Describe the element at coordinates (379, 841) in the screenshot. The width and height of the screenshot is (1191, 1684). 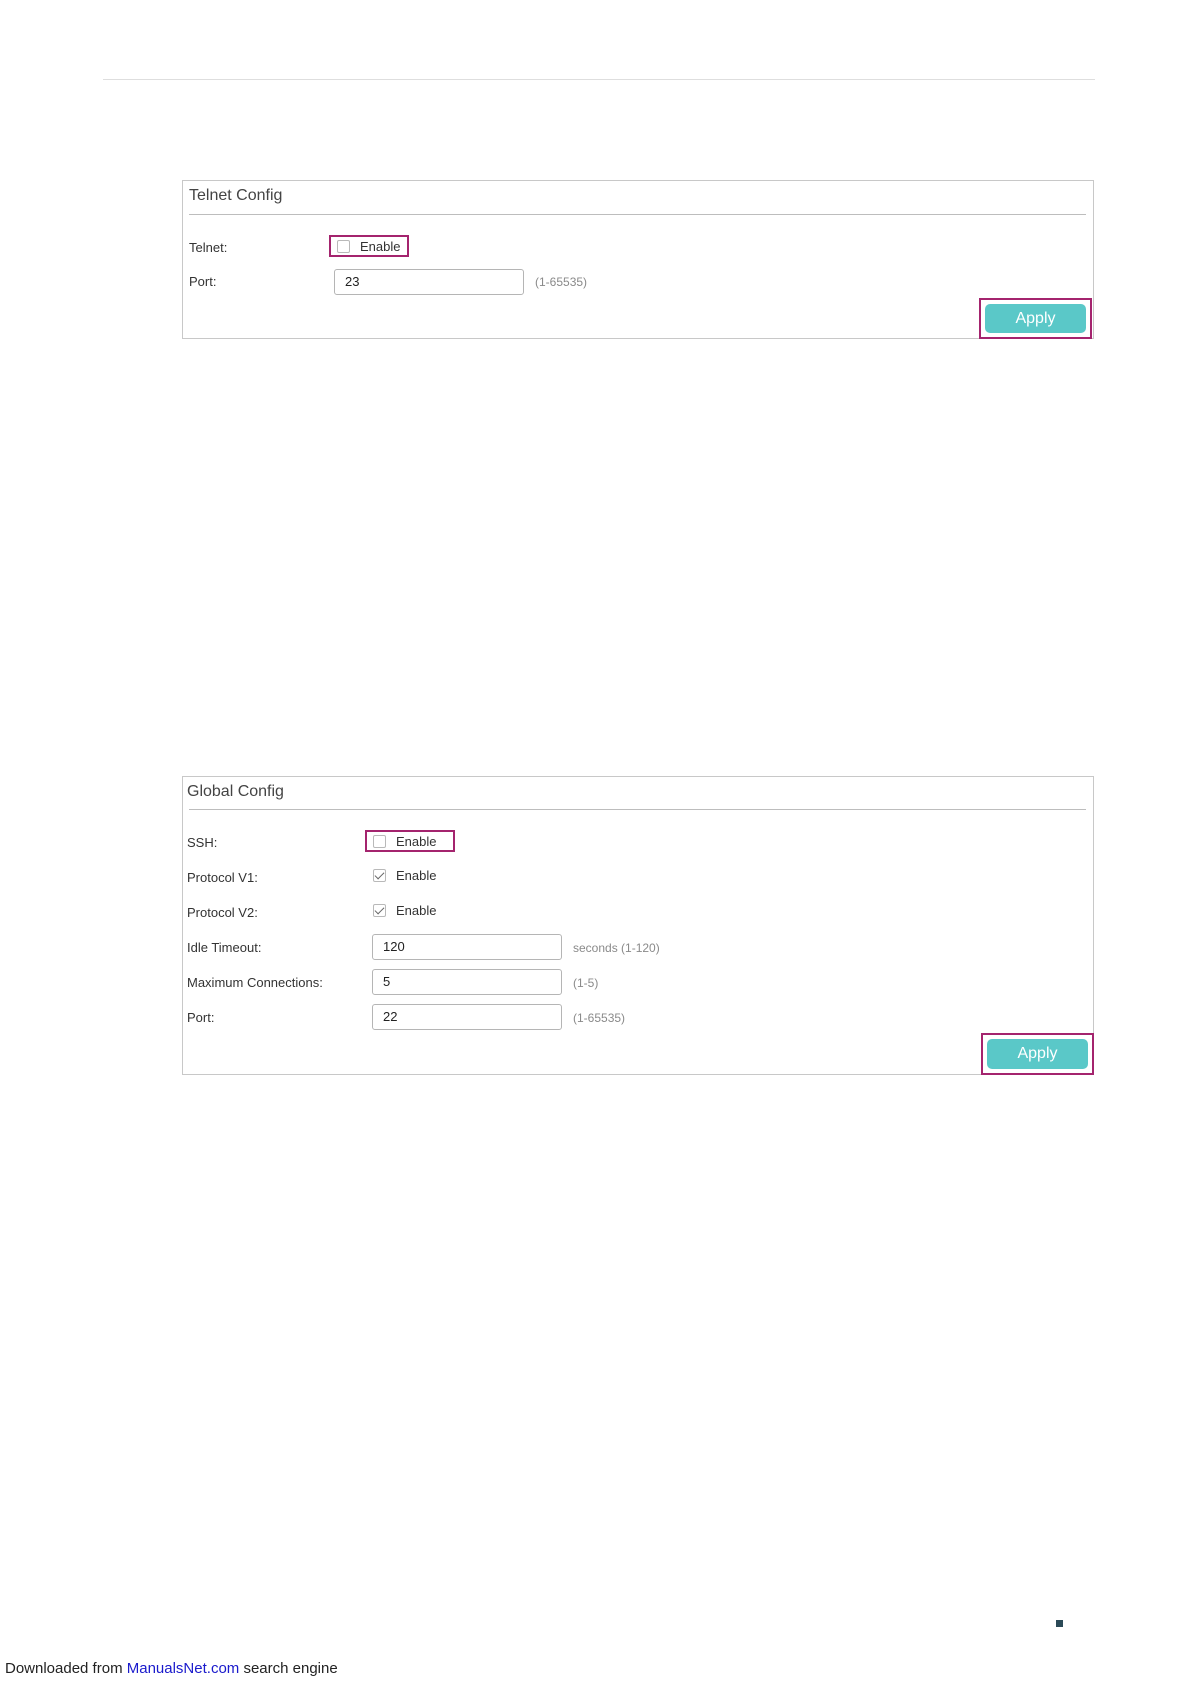
I see `ssh-enable-checkbox` at that location.